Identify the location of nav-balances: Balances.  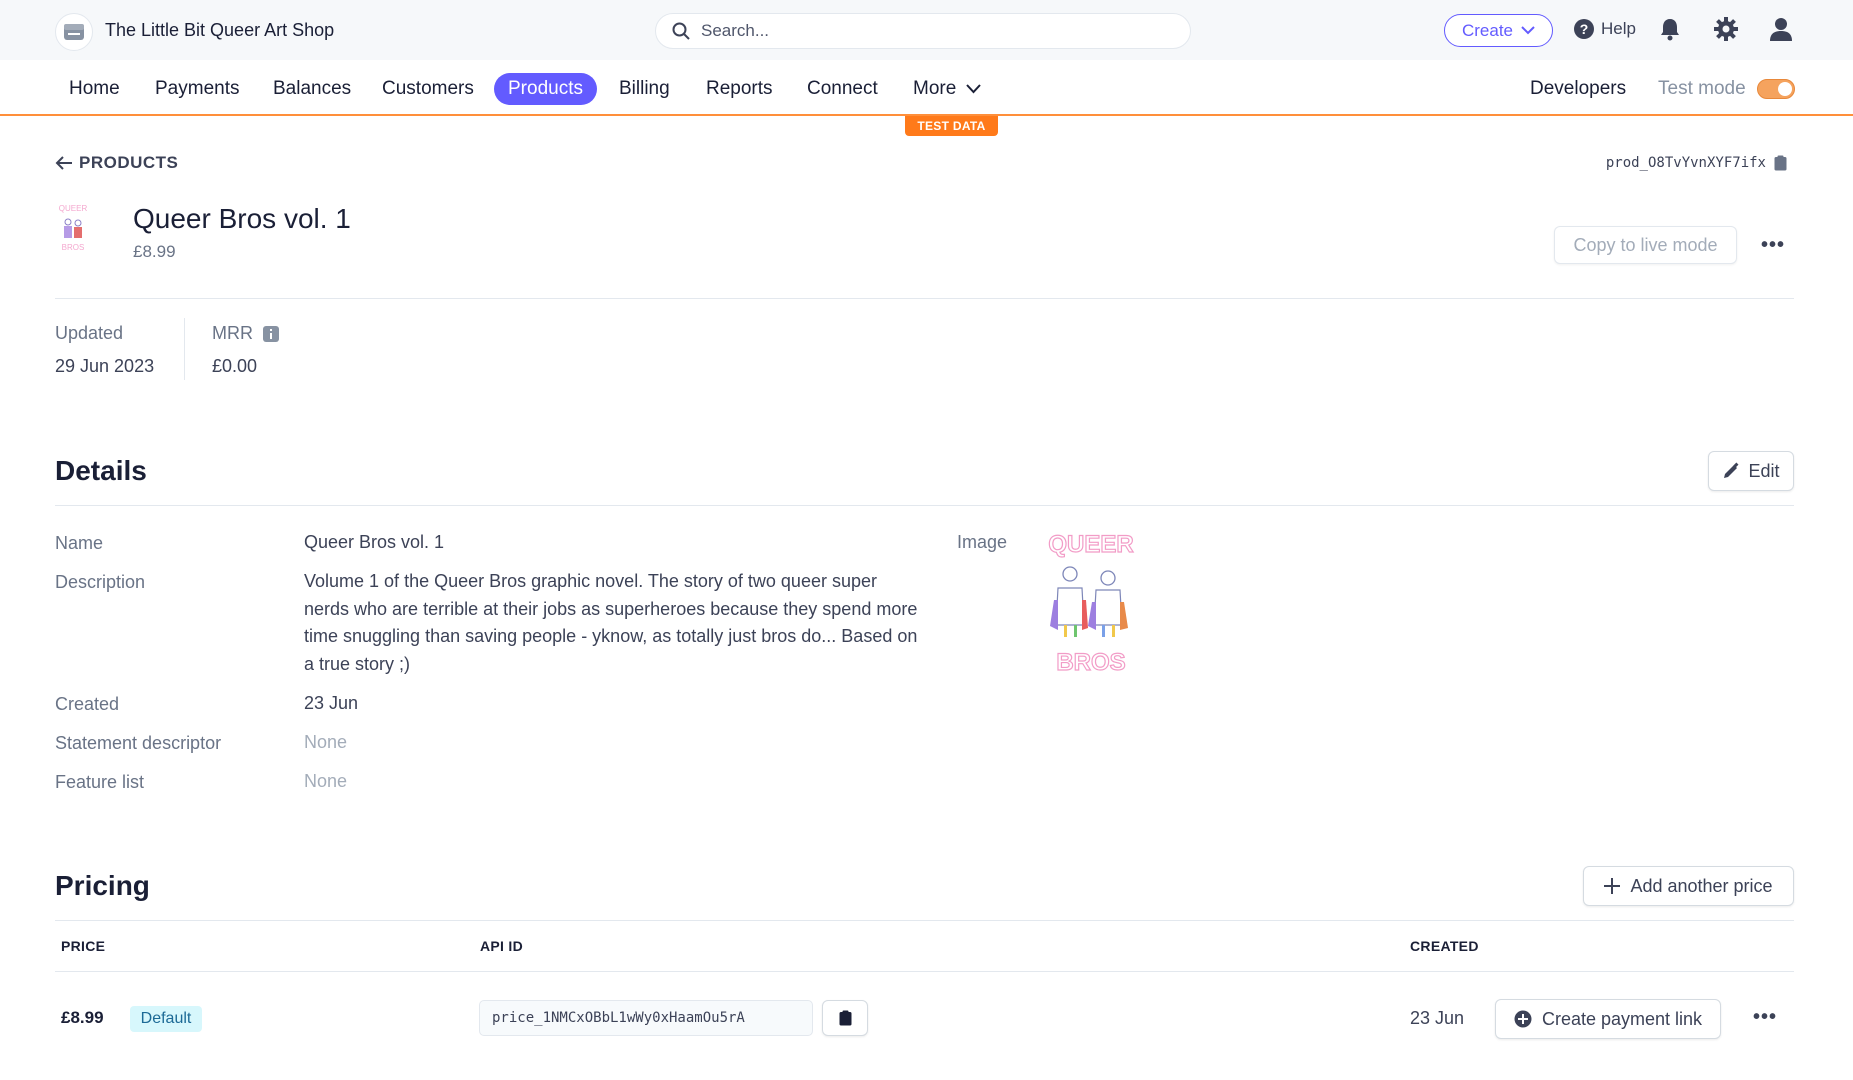
(312, 89).